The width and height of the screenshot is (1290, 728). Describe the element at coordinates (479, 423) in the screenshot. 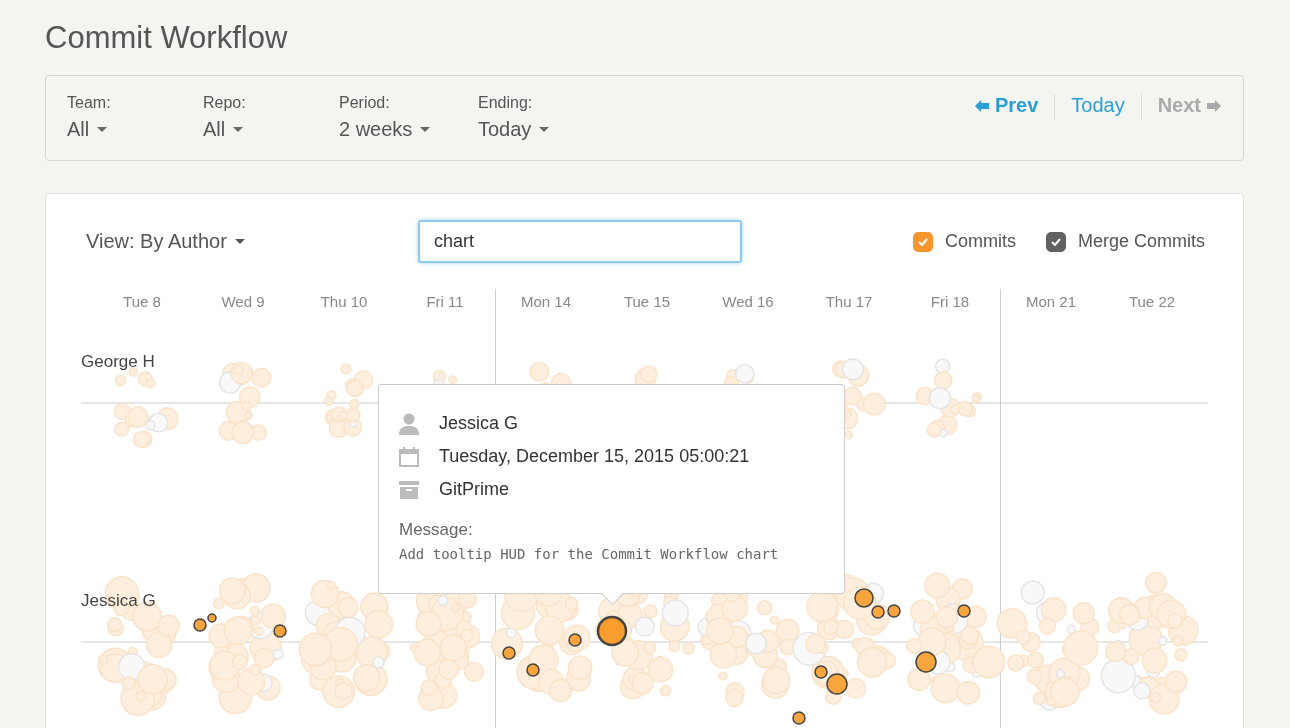

I see `tooltip-author: Jessica G` at that location.